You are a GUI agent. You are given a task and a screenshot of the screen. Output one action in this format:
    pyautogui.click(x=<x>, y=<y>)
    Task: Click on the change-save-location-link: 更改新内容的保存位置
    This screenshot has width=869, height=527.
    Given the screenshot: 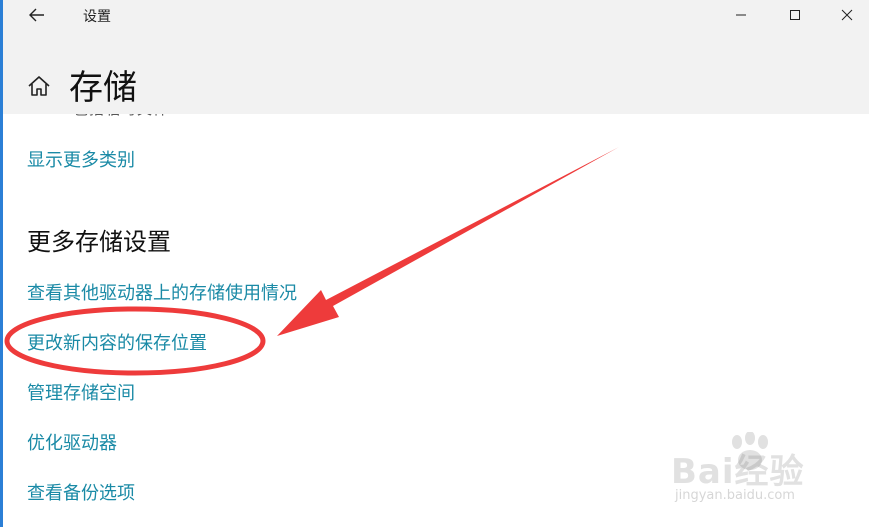 What is the action you would take?
    pyautogui.click(x=117, y=342)
    